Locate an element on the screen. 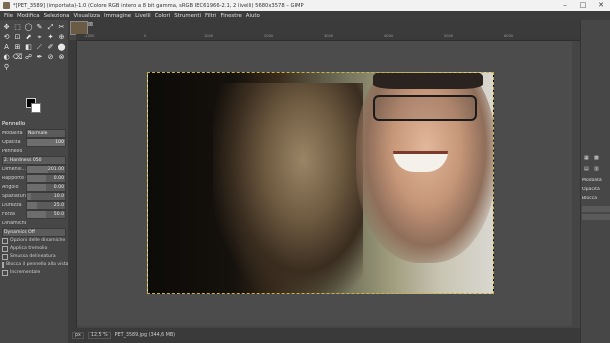 The height and width of the screenshot is (343, 610). image-tab-strip: ⊠ is located at coordinates (324, 27).